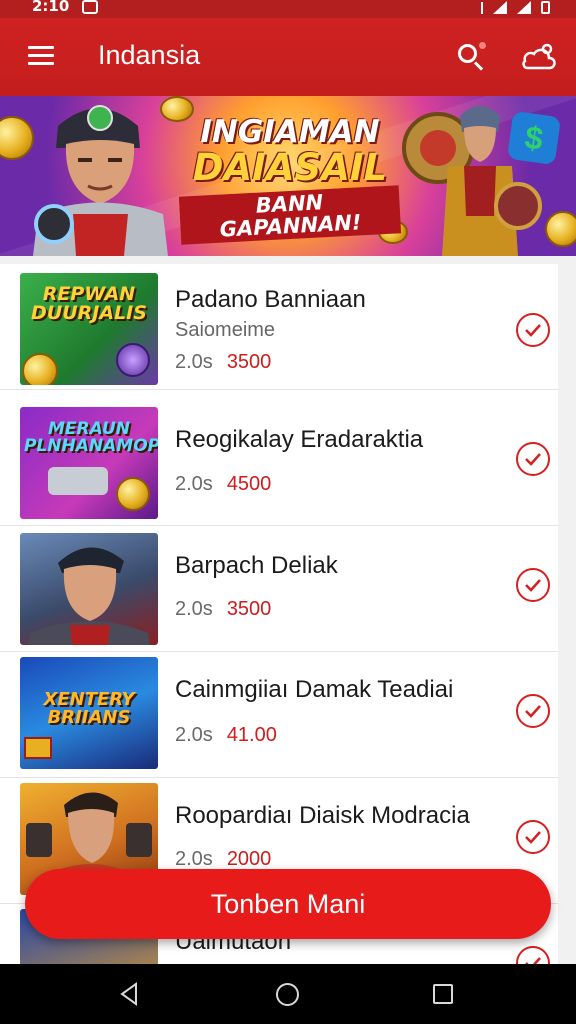 Image resolution: width=576 pixels, height=1024 pixels. I want to click on cloud-upload-icon, so click(538, 57).